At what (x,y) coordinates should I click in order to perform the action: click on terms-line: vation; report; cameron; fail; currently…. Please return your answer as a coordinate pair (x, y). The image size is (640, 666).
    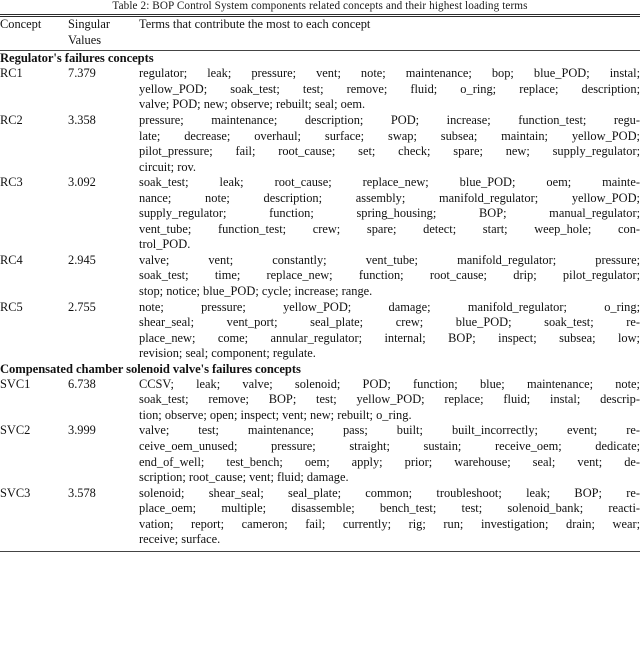
    Looking at the image, I should click on (389, 523).